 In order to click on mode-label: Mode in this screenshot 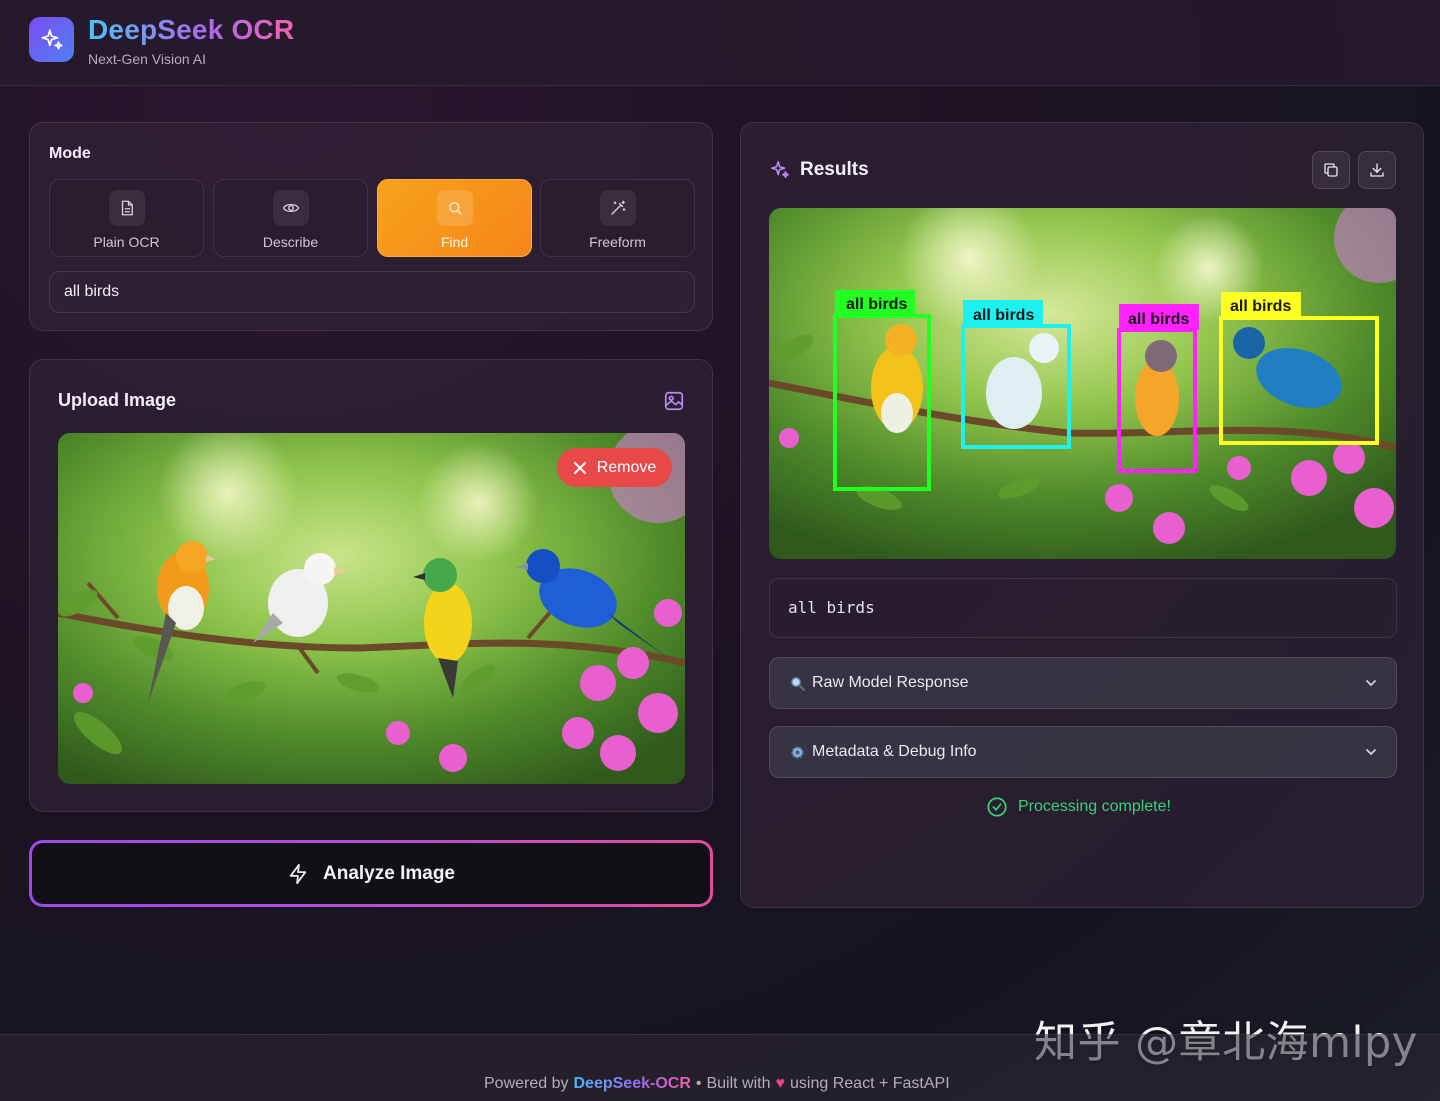, I will do `click(70, 153)`.